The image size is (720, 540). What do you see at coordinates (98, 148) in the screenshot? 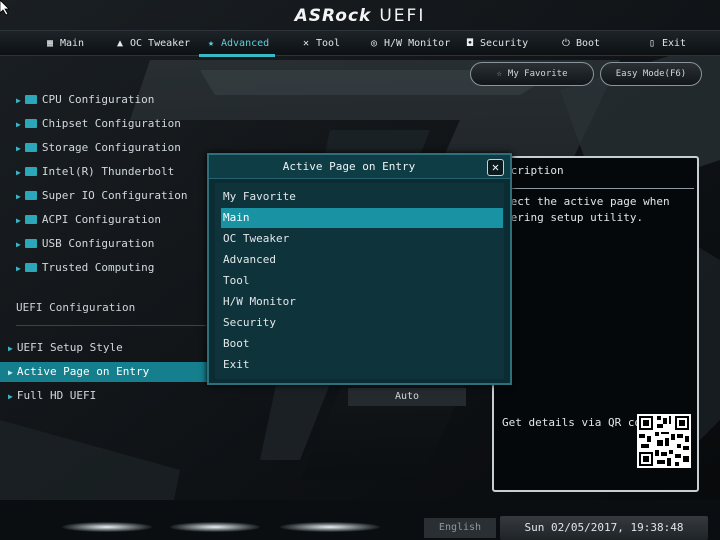
I see `menu-item-storage-configuration: ▶ Storage Configuration` at bounding box center [98, 148].